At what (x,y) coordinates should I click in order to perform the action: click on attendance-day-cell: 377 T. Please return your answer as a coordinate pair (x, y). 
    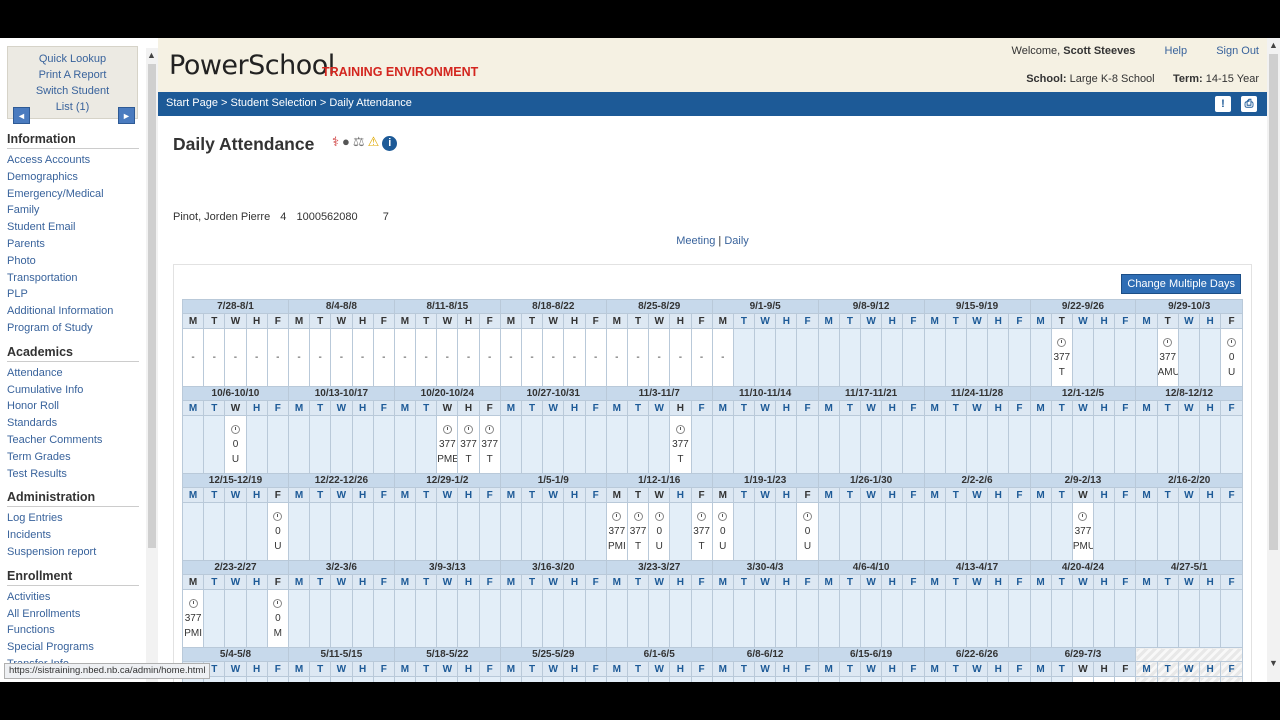
    Looking at the image, I should click on (680, 444).